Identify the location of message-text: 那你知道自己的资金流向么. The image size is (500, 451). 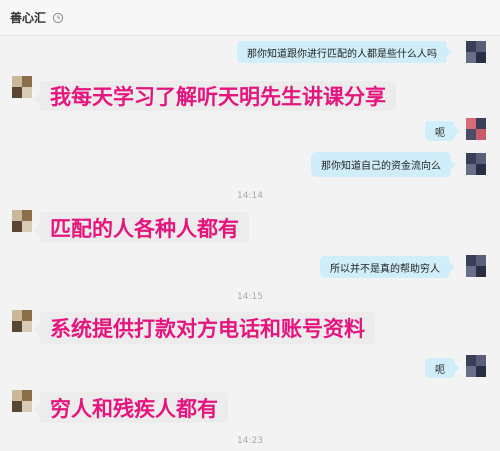
(381, 166).